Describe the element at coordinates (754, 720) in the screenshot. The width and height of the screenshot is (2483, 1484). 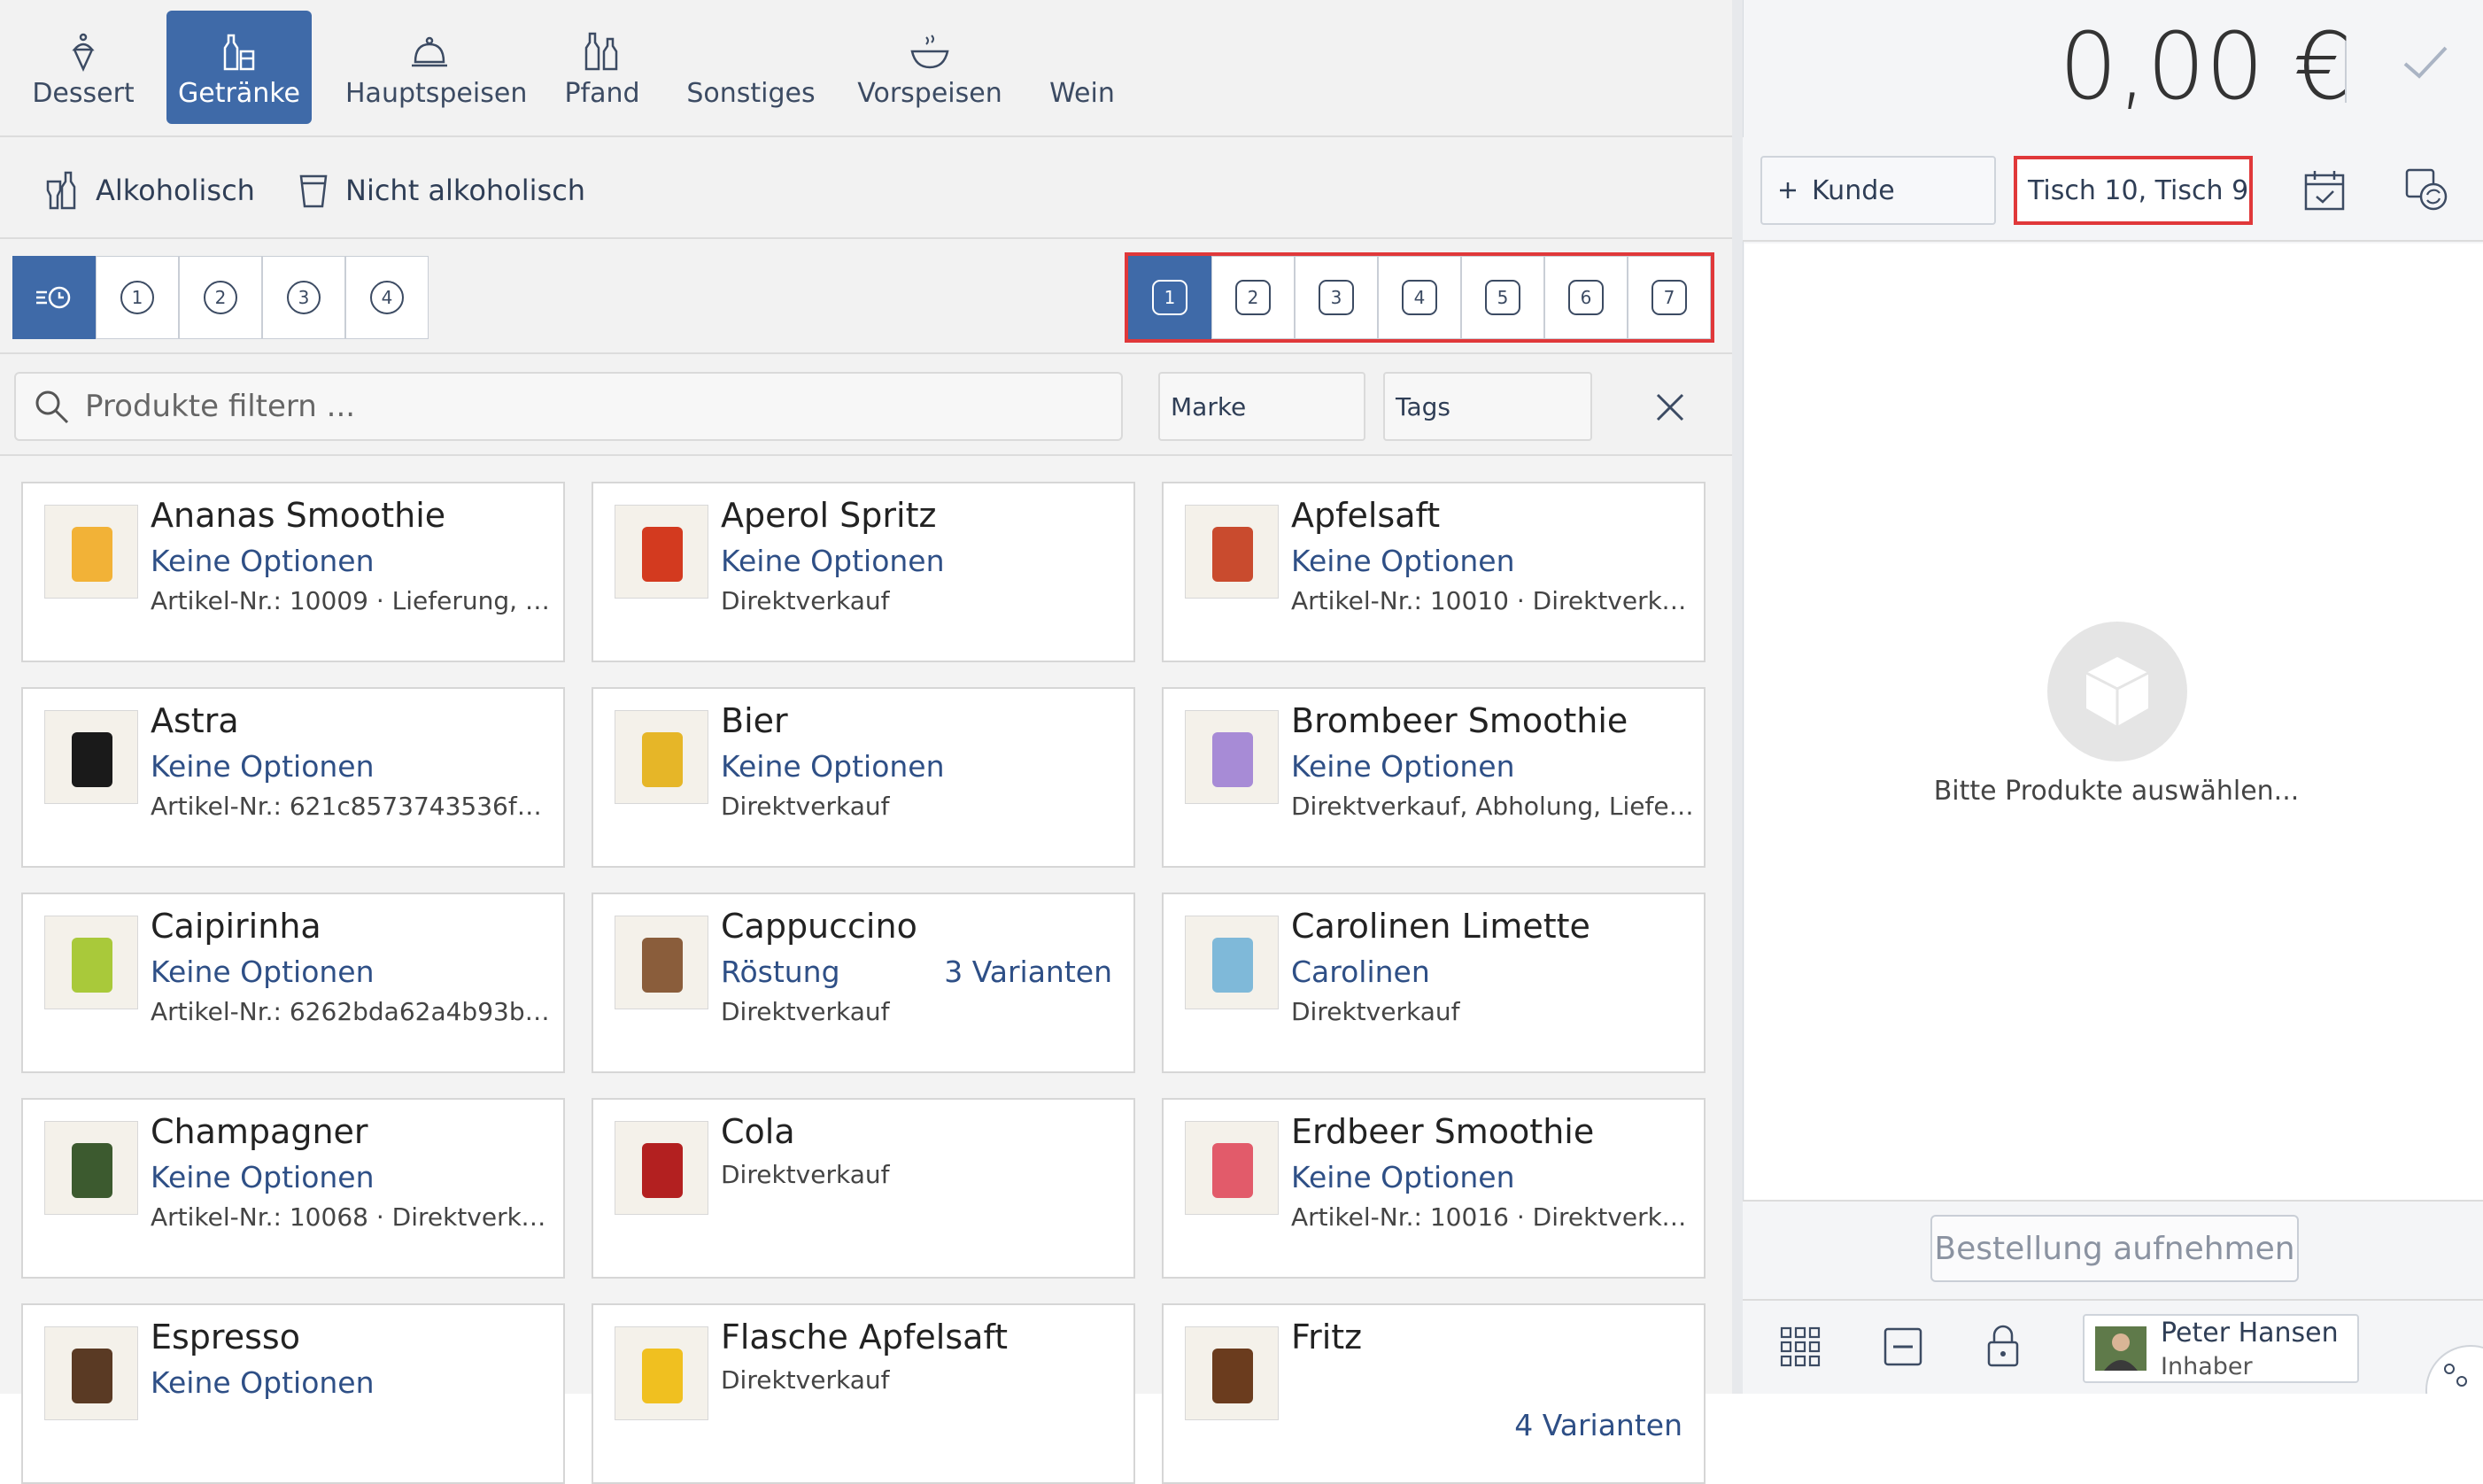
I see `product-name: Bier` at that location.